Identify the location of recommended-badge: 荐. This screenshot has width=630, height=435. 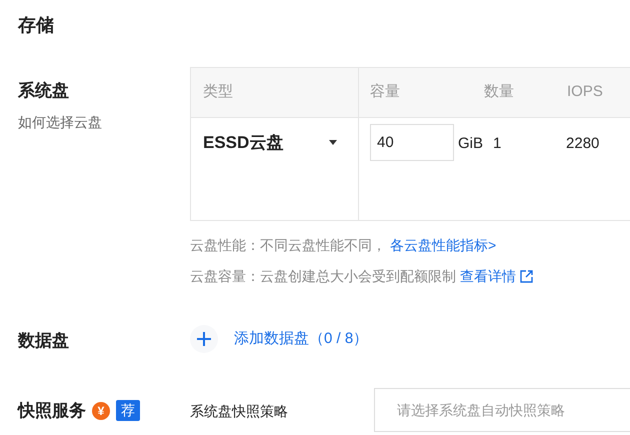
(128, 411).